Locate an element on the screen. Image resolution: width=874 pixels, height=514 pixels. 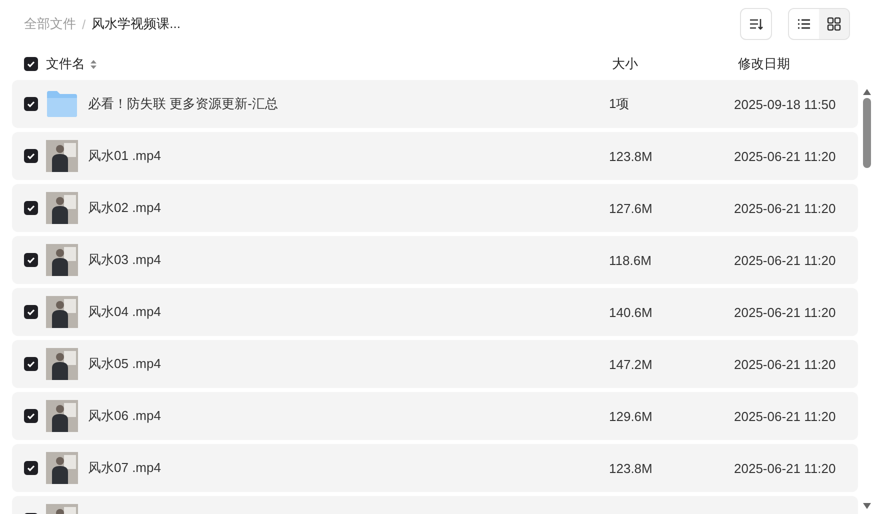
file-name: 必看！防失联 更多资源更新-汇总 is located at coordinates (348, 104).